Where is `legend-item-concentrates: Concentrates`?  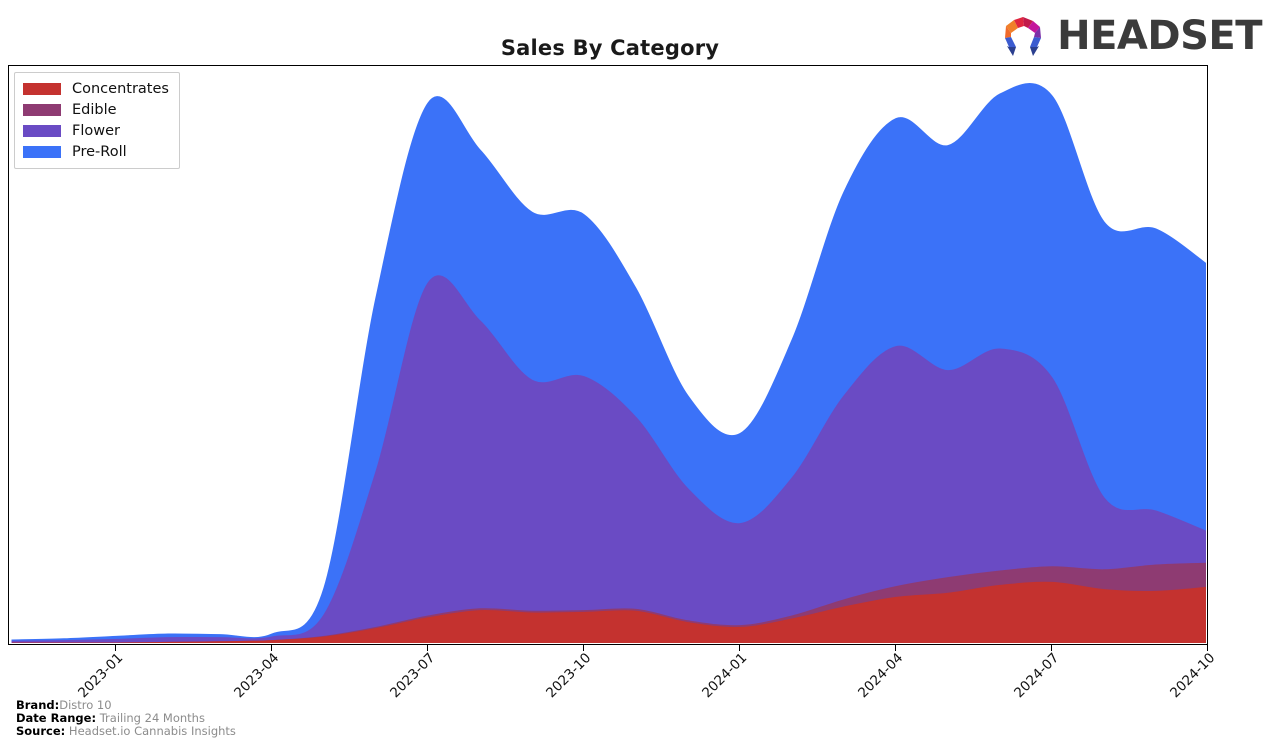
legend-item-concentrates: Concentrates is located at coordinates (96, 89).